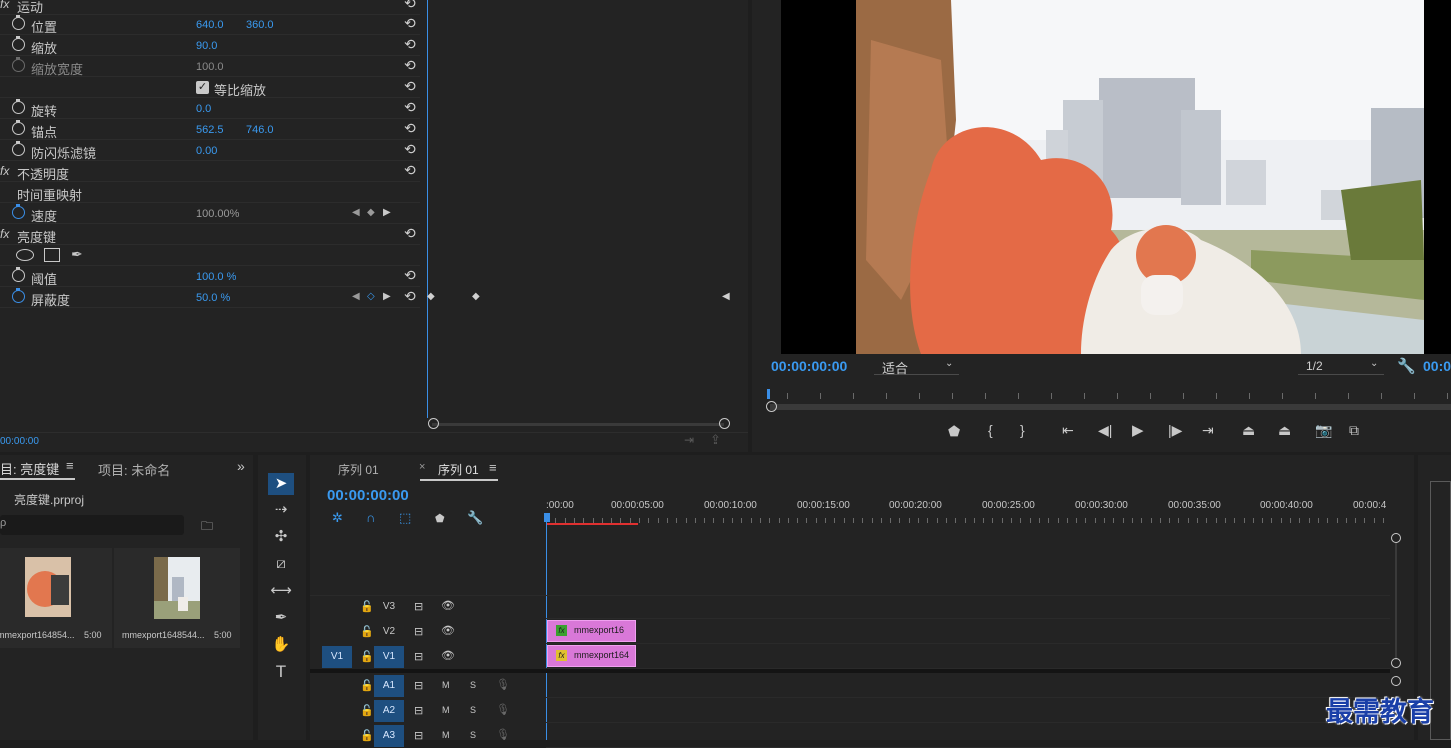 The height and width of the screenshot is (748, 1451). I want to click on ripple-edit-tool-icon: ✣, so click(281, 537).